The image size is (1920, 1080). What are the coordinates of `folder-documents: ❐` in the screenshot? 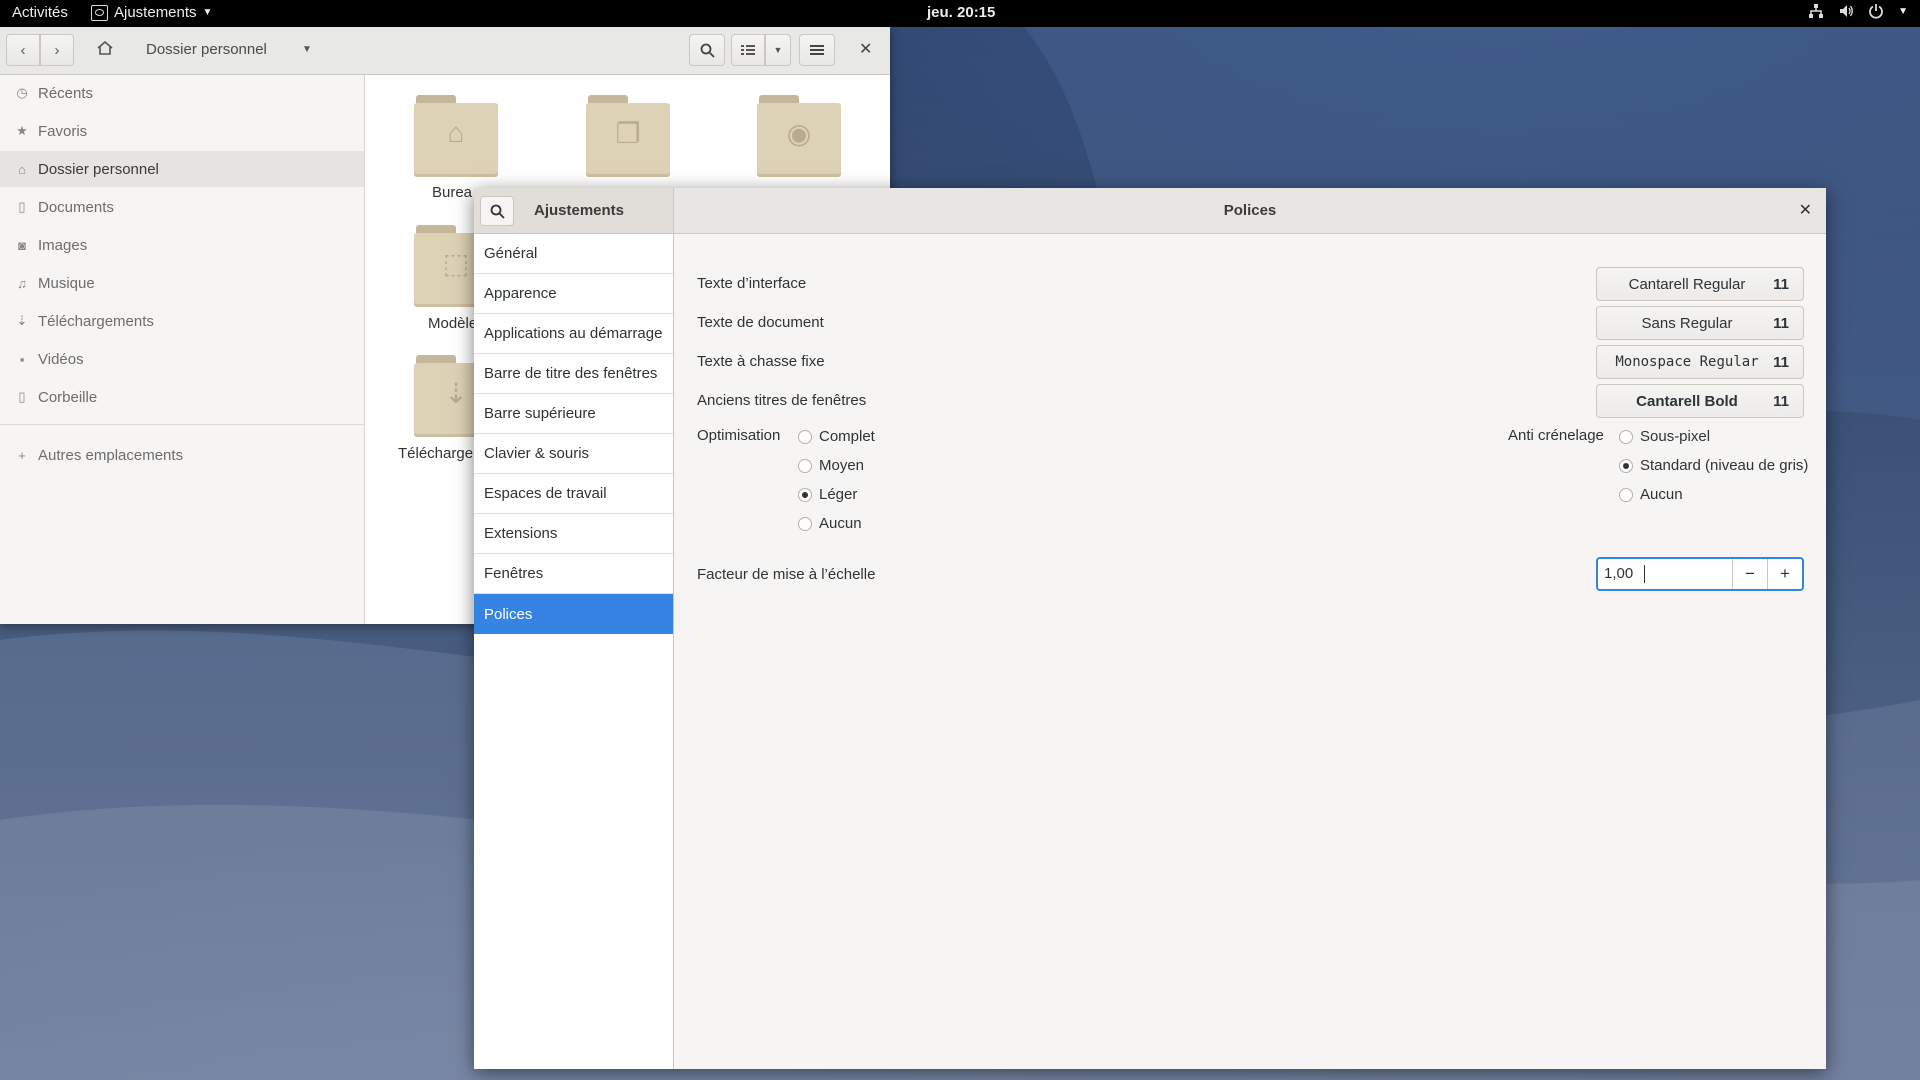 It's located at (628, 136).